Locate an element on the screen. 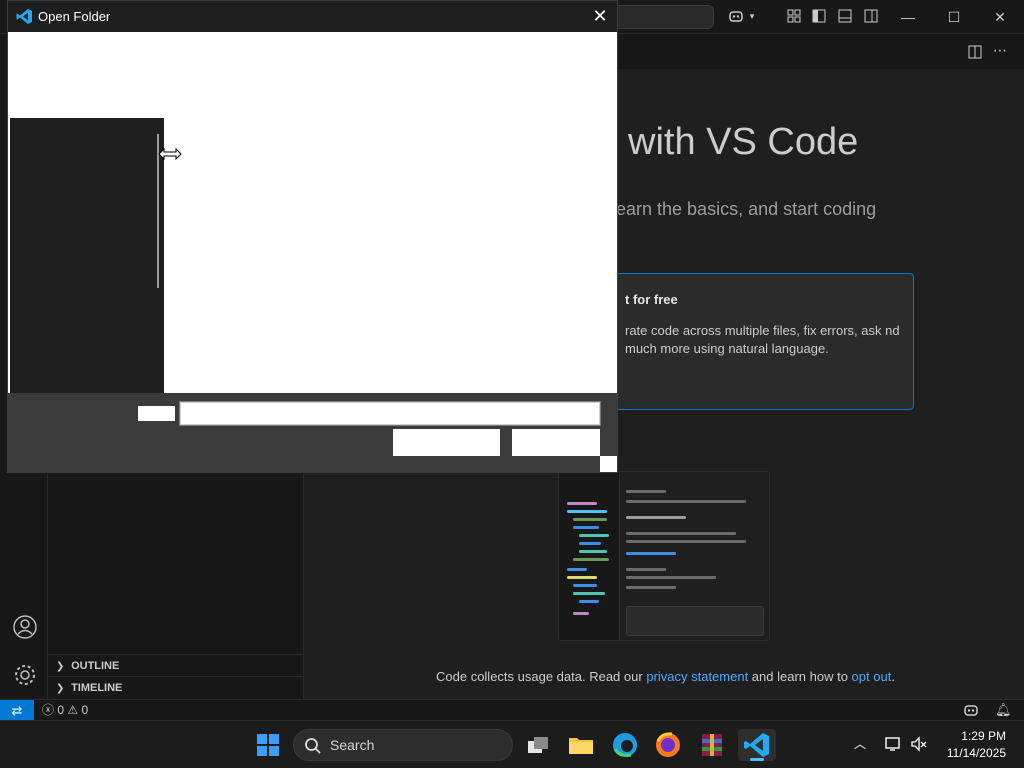 This screenshot has height=768, width=1024. cancel-button is located at coordinates (556, 442).